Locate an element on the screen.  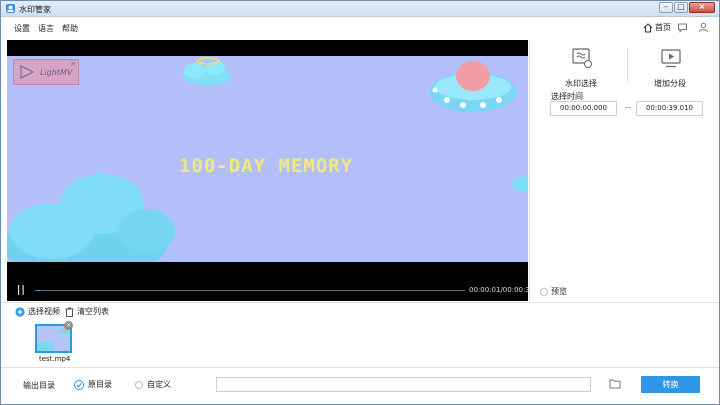
thumbnail-preview is located at coordinates (53, 338).